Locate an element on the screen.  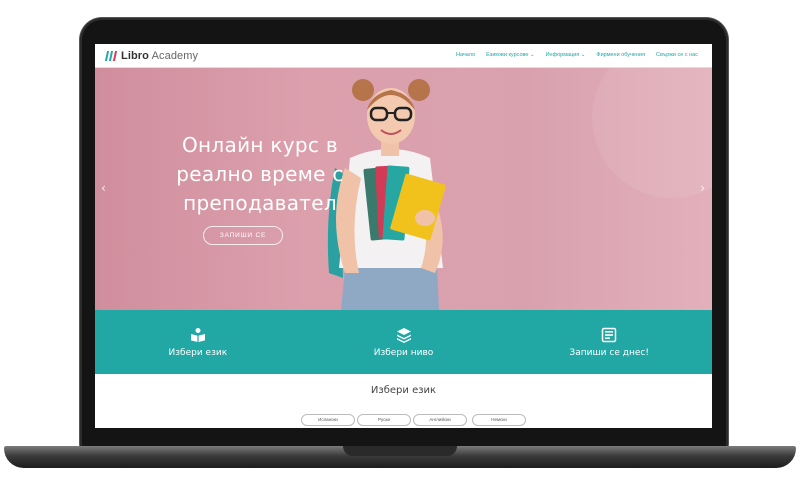
menu-item-contact: Свържи се с нас is located at coordinates (677, 55).